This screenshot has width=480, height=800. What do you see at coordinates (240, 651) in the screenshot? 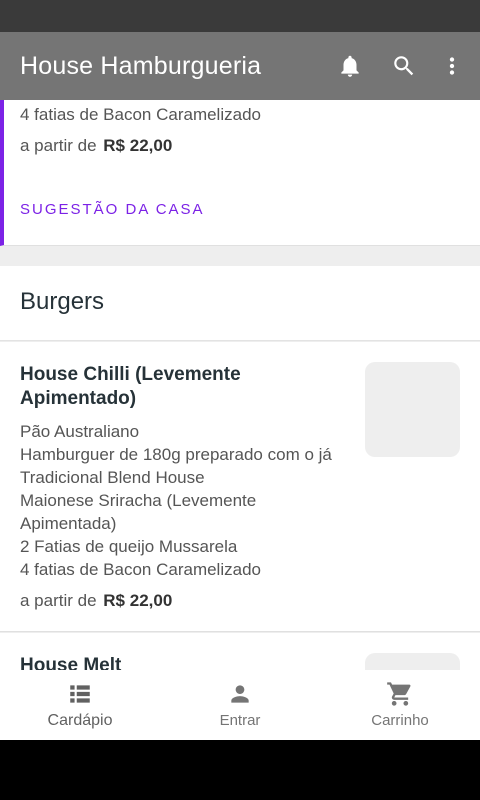
I see `product-card: House Melt` at bounding box center [240, 651].